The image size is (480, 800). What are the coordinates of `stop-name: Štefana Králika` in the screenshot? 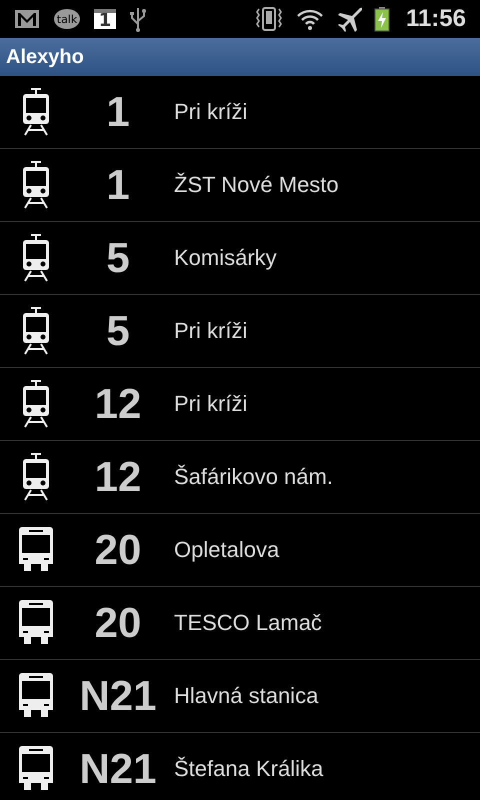 It's located at (249, 769).